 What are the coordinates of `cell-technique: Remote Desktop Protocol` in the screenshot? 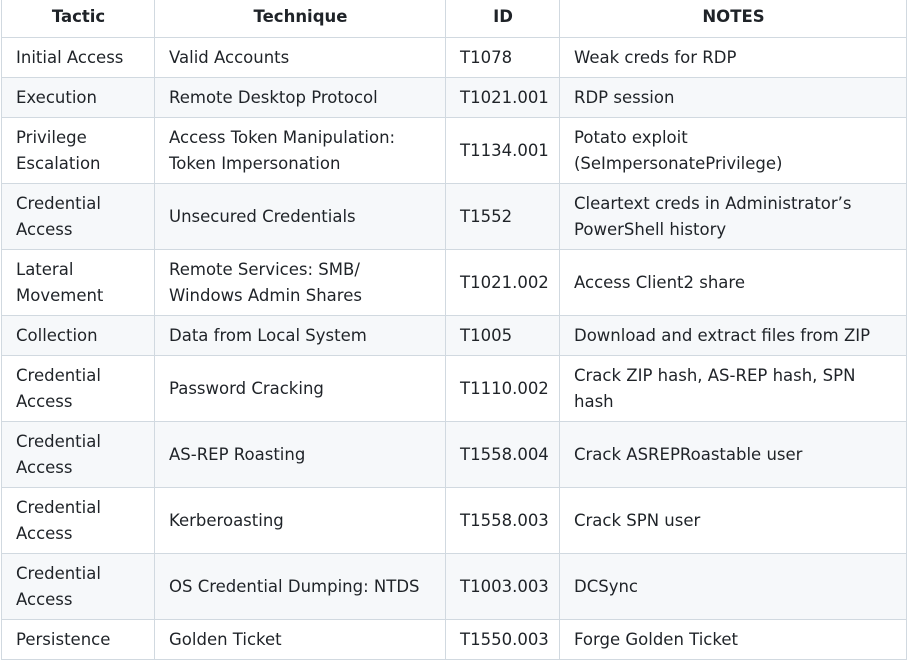 It's located at (300, 97).